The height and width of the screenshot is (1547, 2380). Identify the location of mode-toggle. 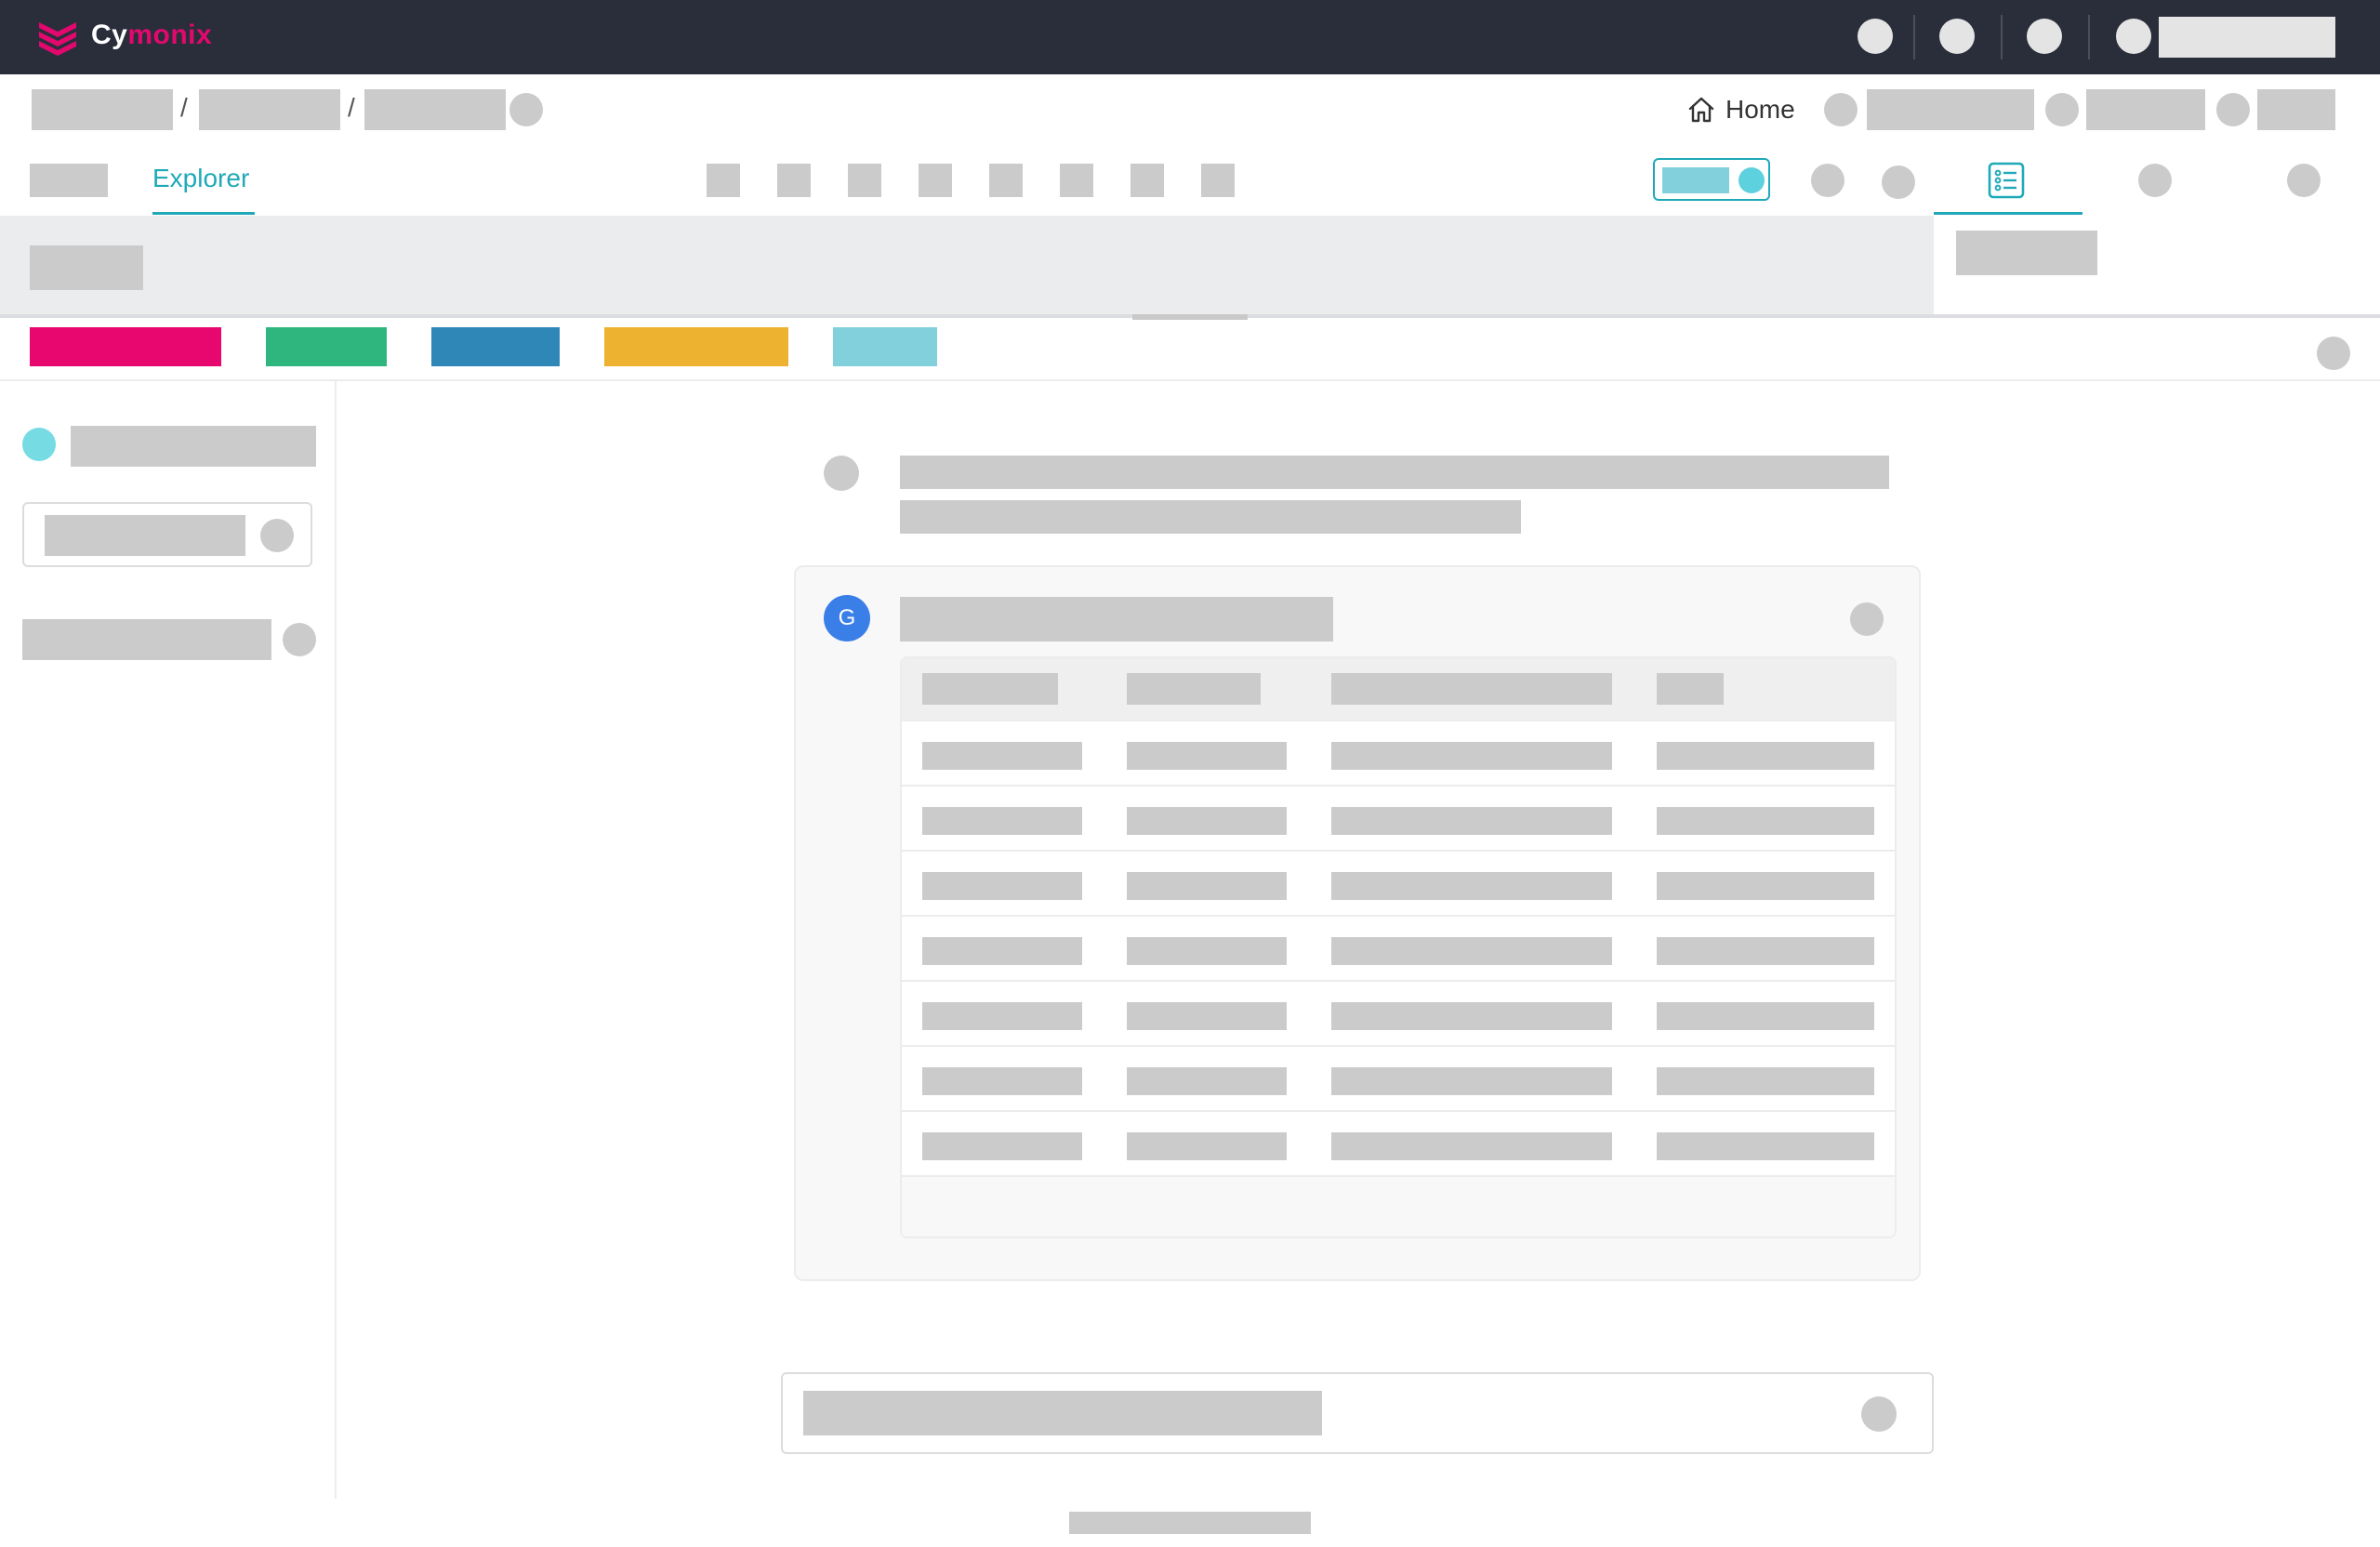
(1711, 179).